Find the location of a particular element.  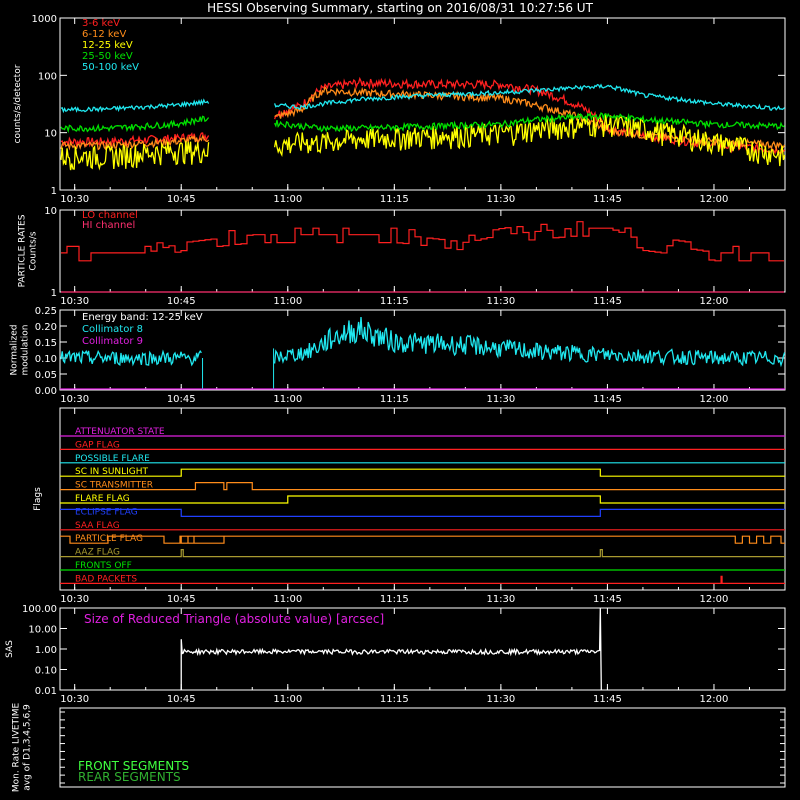

y-tick-label: 1000 is located at coordinates (44, 19).